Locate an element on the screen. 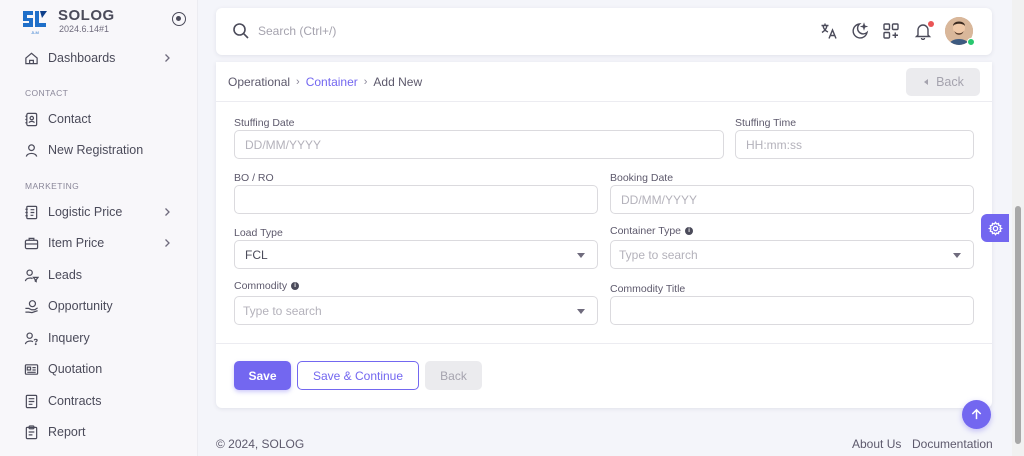 This screenshot has height=456, width=1024. scroll-to-top-button is located at coordinates (976, 414).